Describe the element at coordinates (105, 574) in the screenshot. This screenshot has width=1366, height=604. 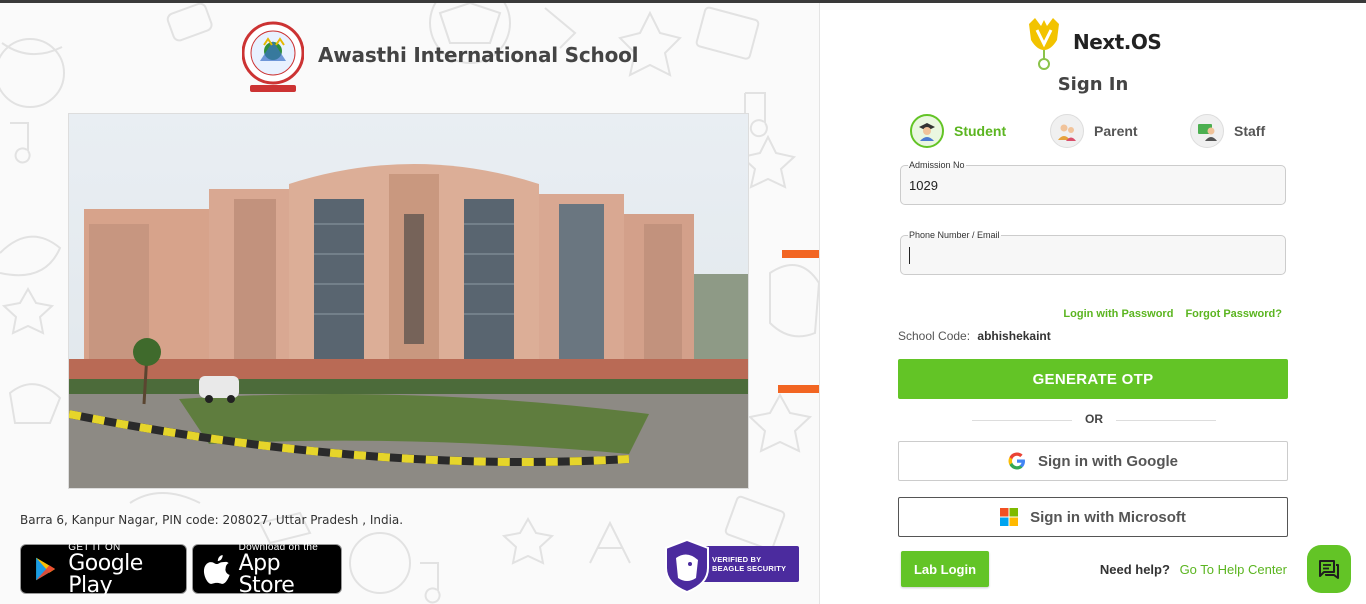
I see `google-play-label: Google Play` at that location.